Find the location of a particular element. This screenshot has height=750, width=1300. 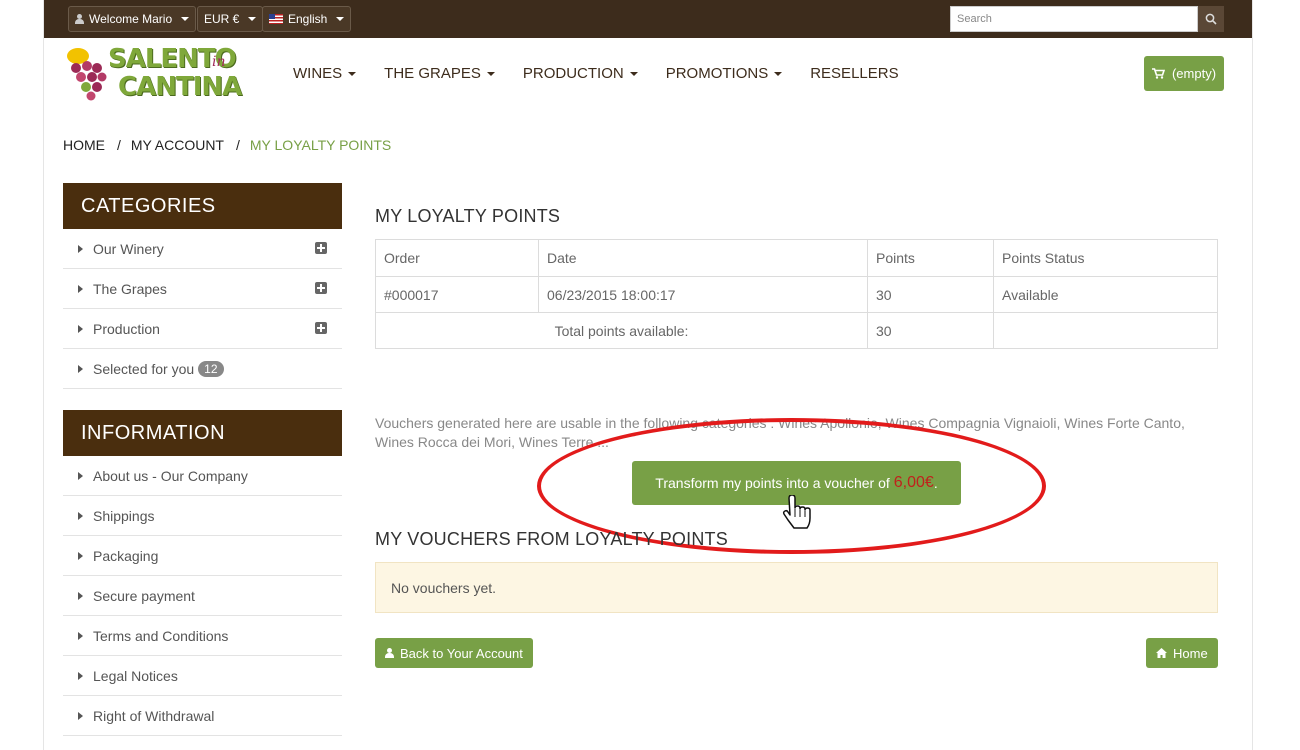

info-link-terms: Terms and Conditions is located at coordinates (202, 636).